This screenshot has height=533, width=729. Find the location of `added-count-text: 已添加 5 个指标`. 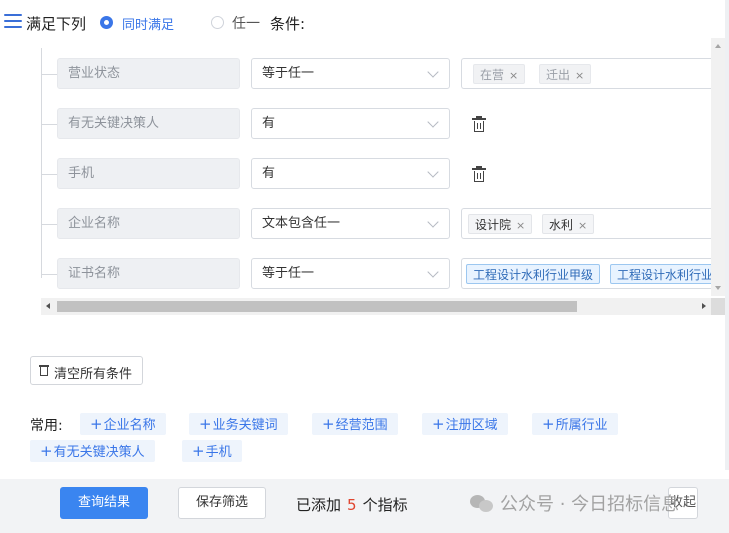

added-count-text: 已添加 5 个指标 is located at coordinates (352, 504).